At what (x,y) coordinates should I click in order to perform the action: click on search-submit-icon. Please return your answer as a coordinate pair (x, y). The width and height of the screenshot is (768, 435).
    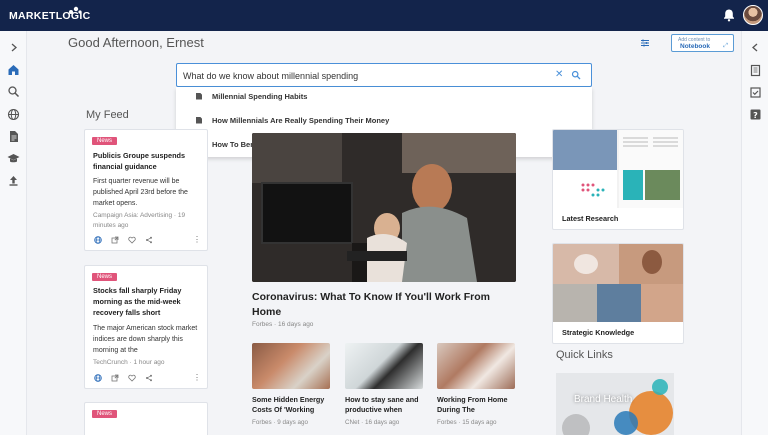
    Looking at the image, I should click on (576, 75).